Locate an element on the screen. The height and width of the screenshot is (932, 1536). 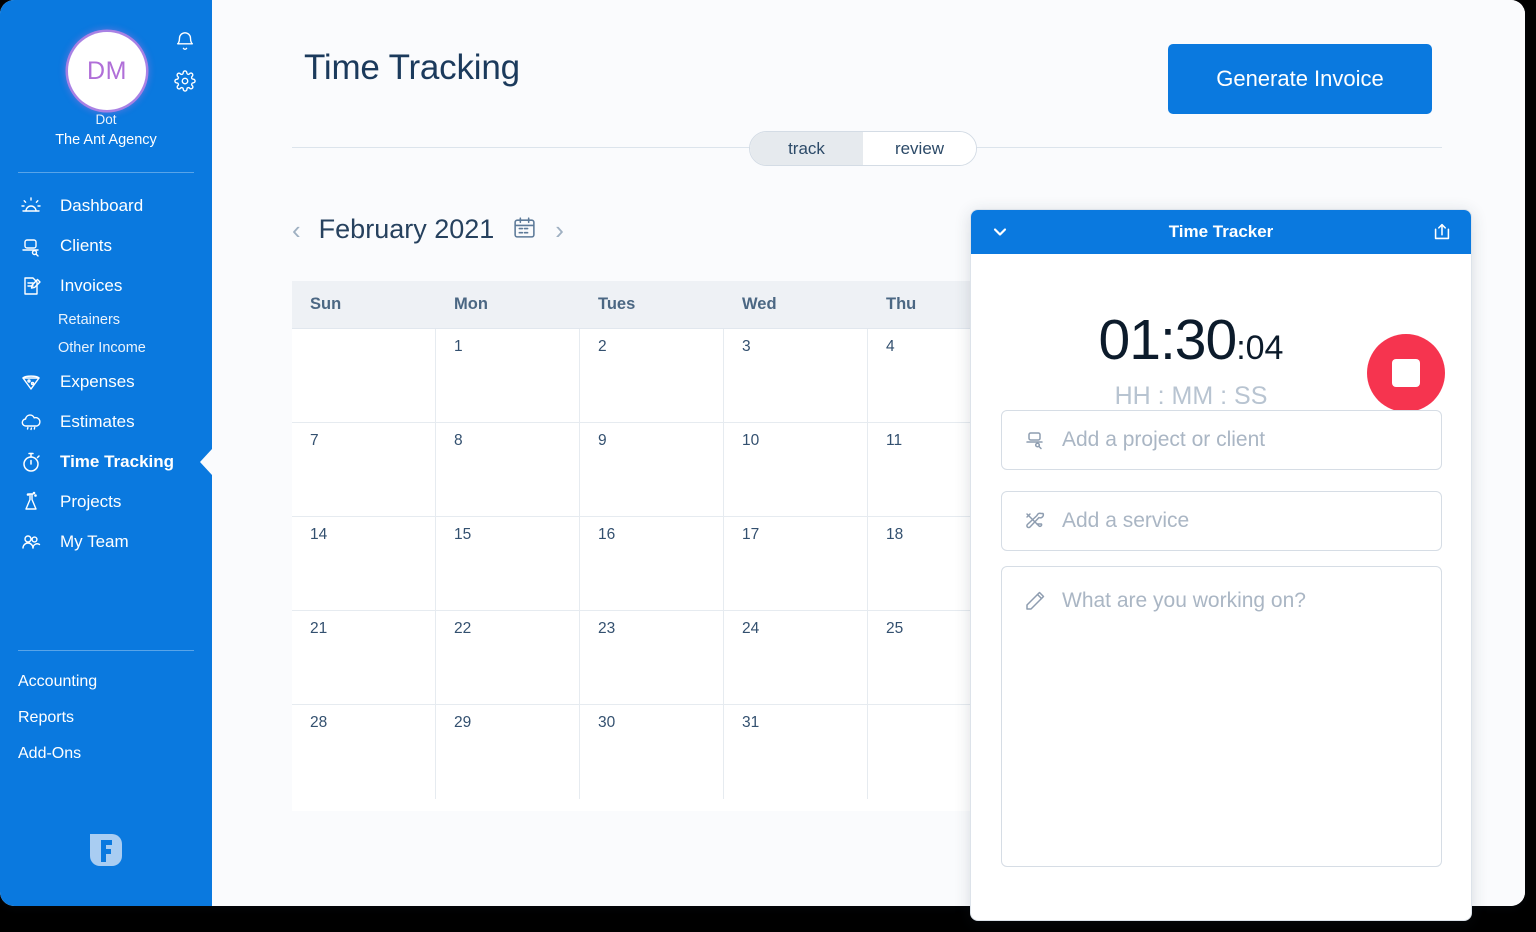
calendar-day-cell: 16 is located at coordinates (652, 563).